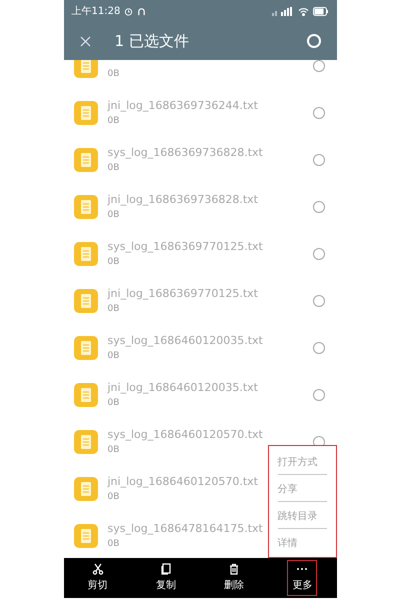  Describe the element at coordinates (129, 11) in the screenshot. I see `alarm-icon` at that location.